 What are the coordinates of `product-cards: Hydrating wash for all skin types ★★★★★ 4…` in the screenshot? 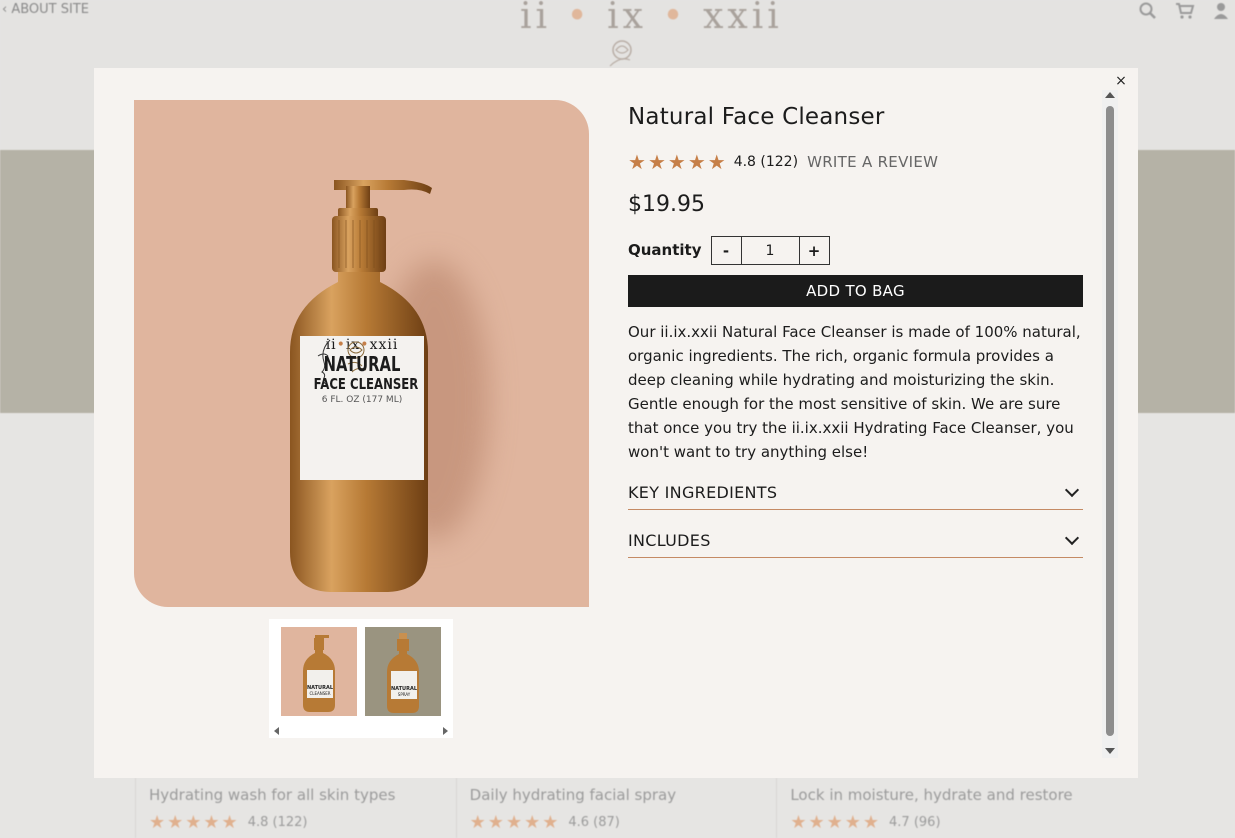 It's located at (616, 808).